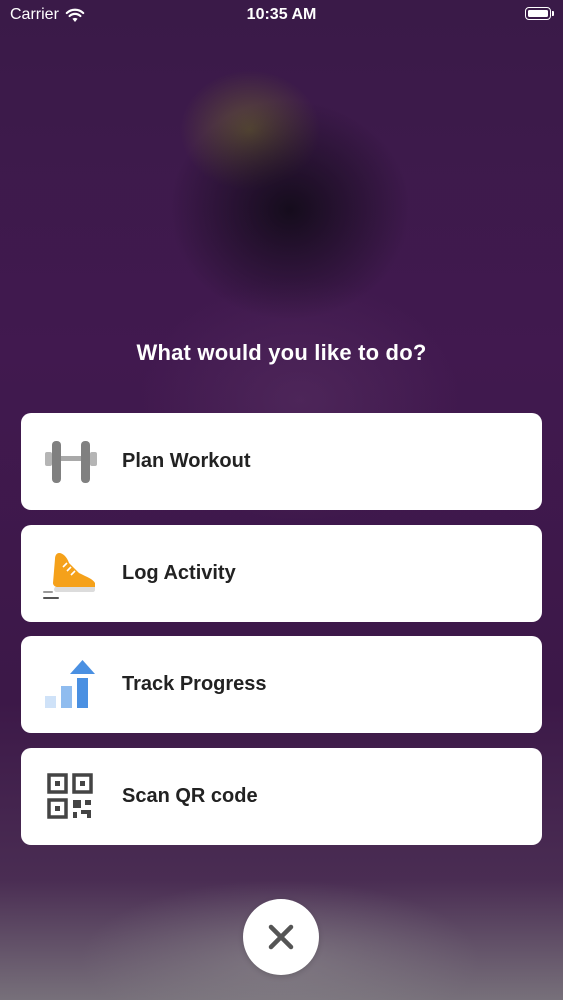  What do you see at coordinates (281, 573) in the screenshot?
I see `log-activity-button: Log Activity` at bounding box center [281, 573].